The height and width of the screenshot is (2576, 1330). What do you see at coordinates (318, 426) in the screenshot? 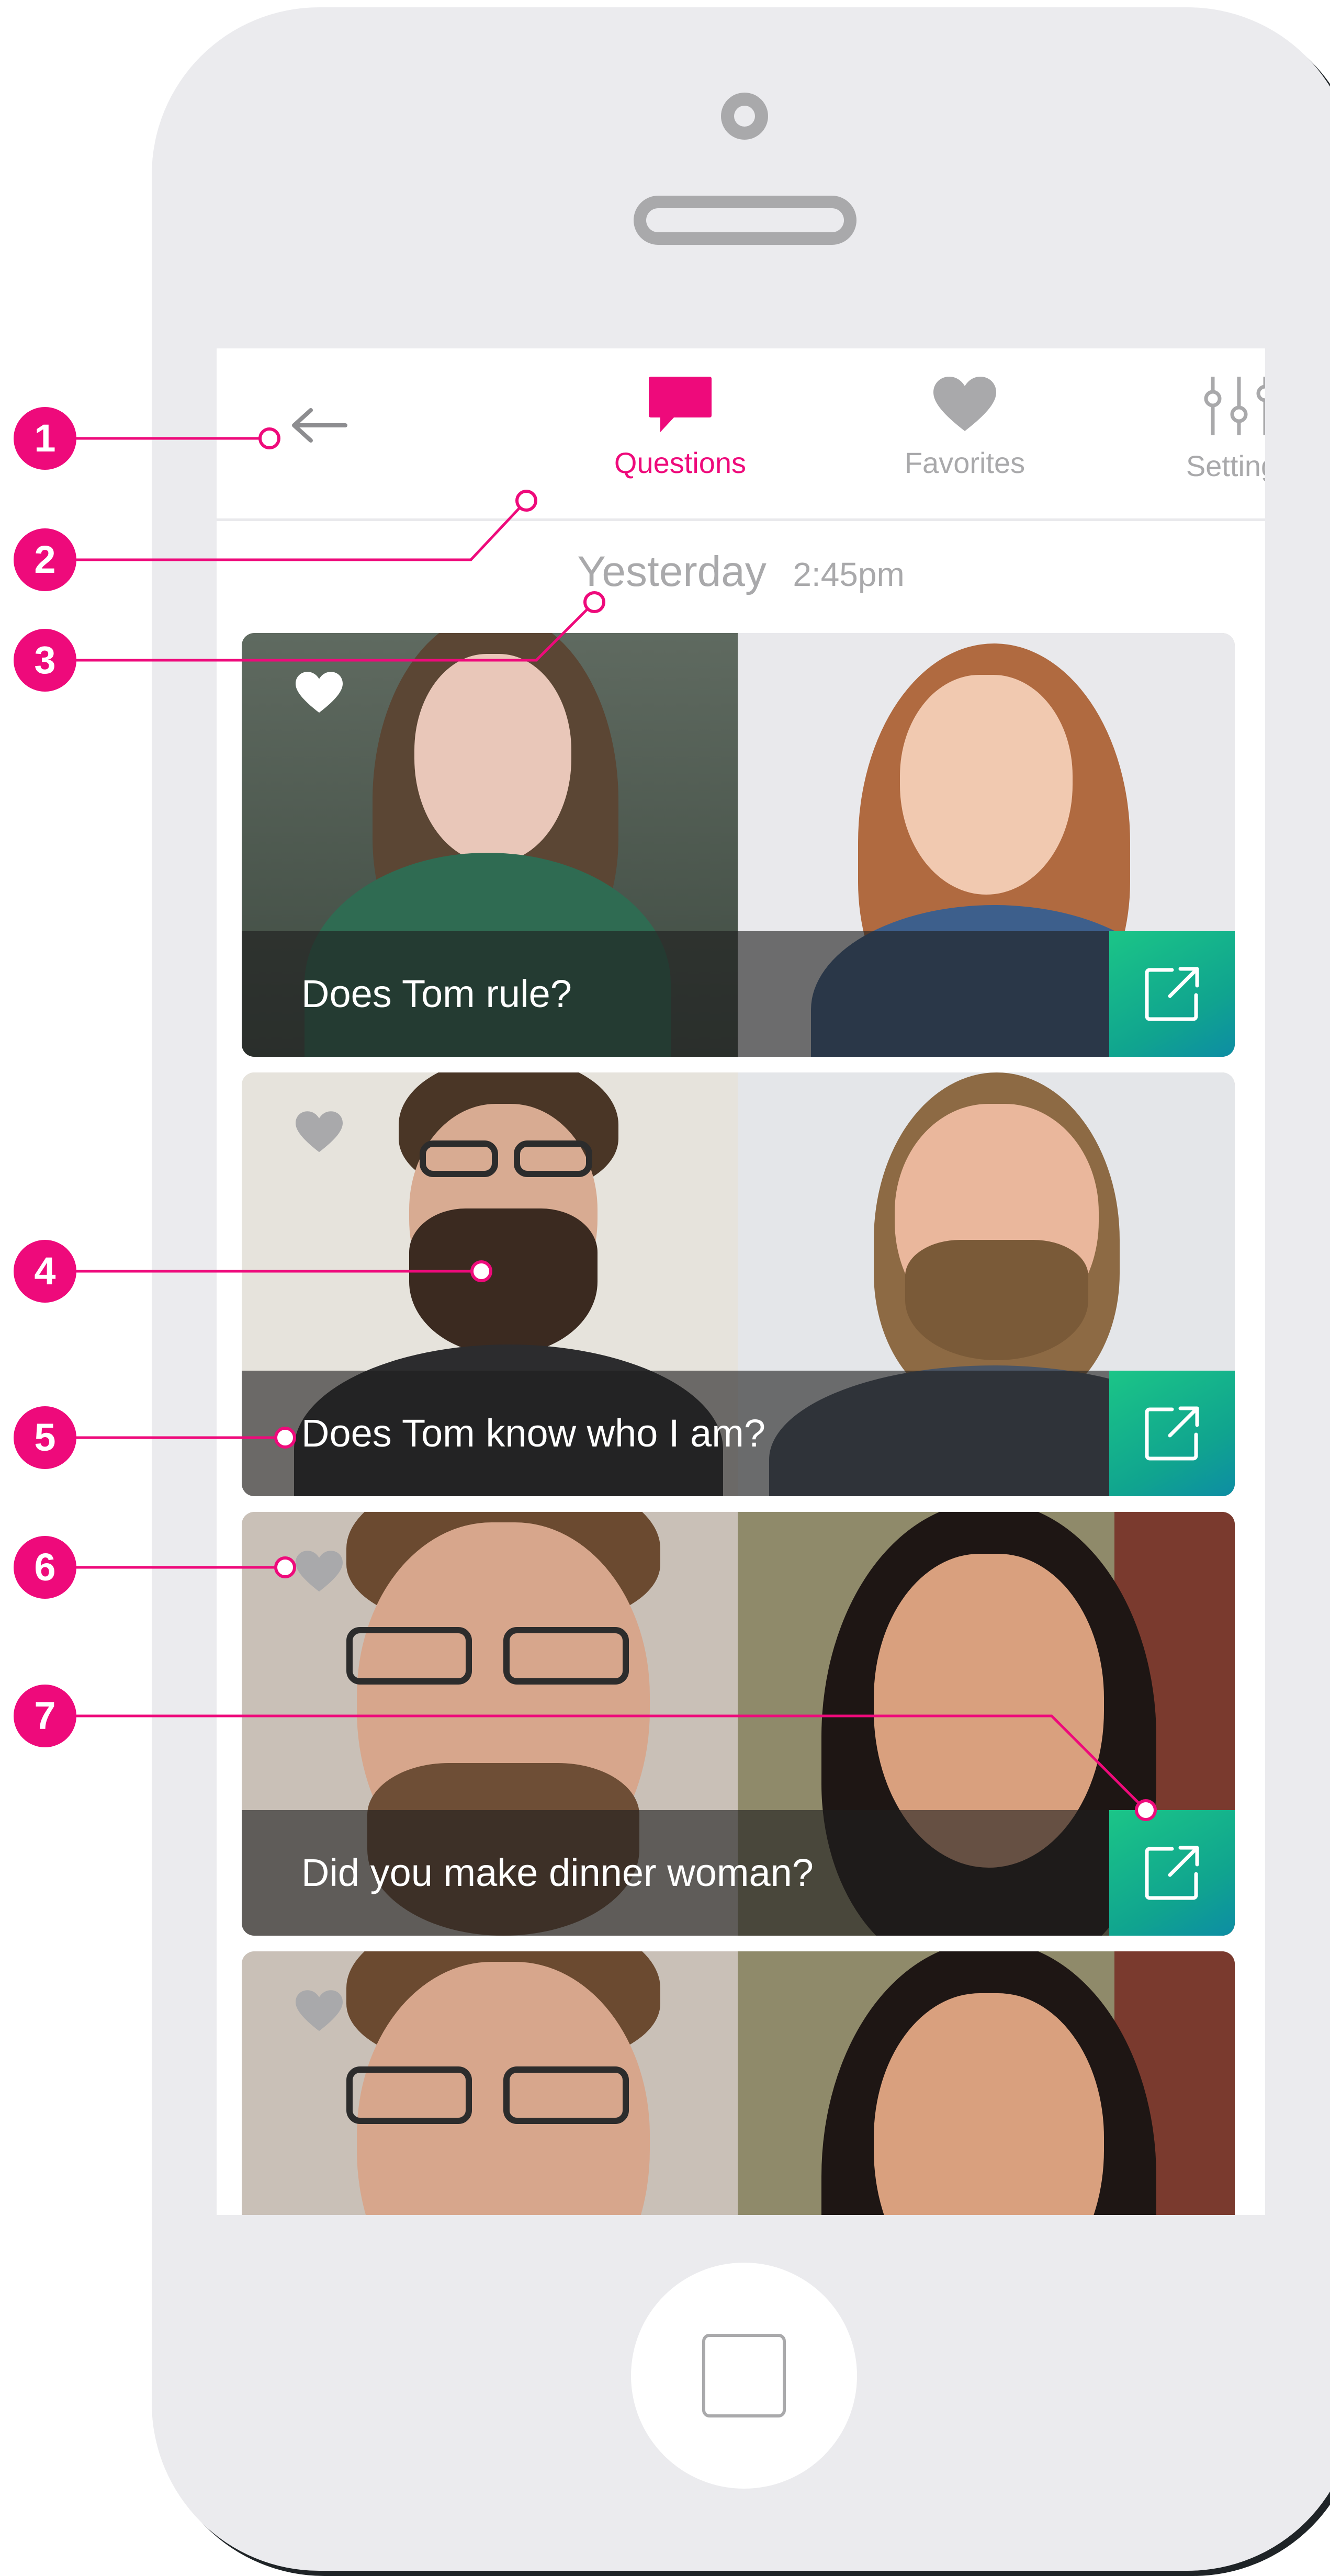
I see `arrow-left-icon` at bounding box center [318, 426].